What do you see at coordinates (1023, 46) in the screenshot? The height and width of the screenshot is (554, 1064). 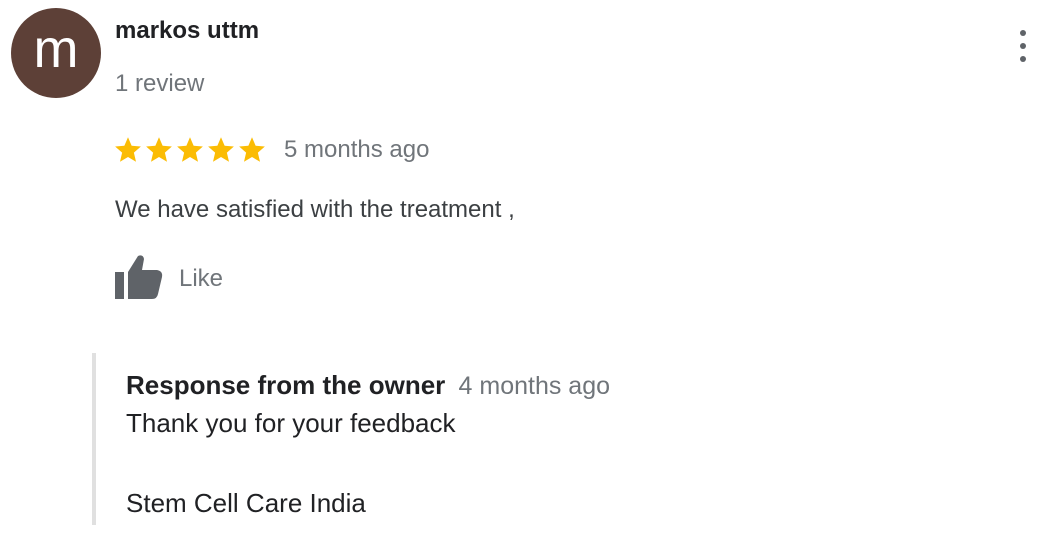 I see `more-options-button` at bounding box center [1023, 46].